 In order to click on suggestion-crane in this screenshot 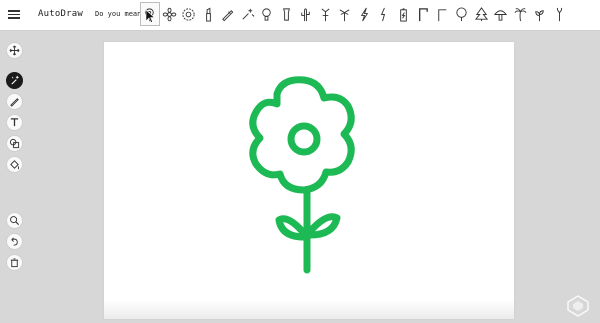, I will do `click(423, 14)`.